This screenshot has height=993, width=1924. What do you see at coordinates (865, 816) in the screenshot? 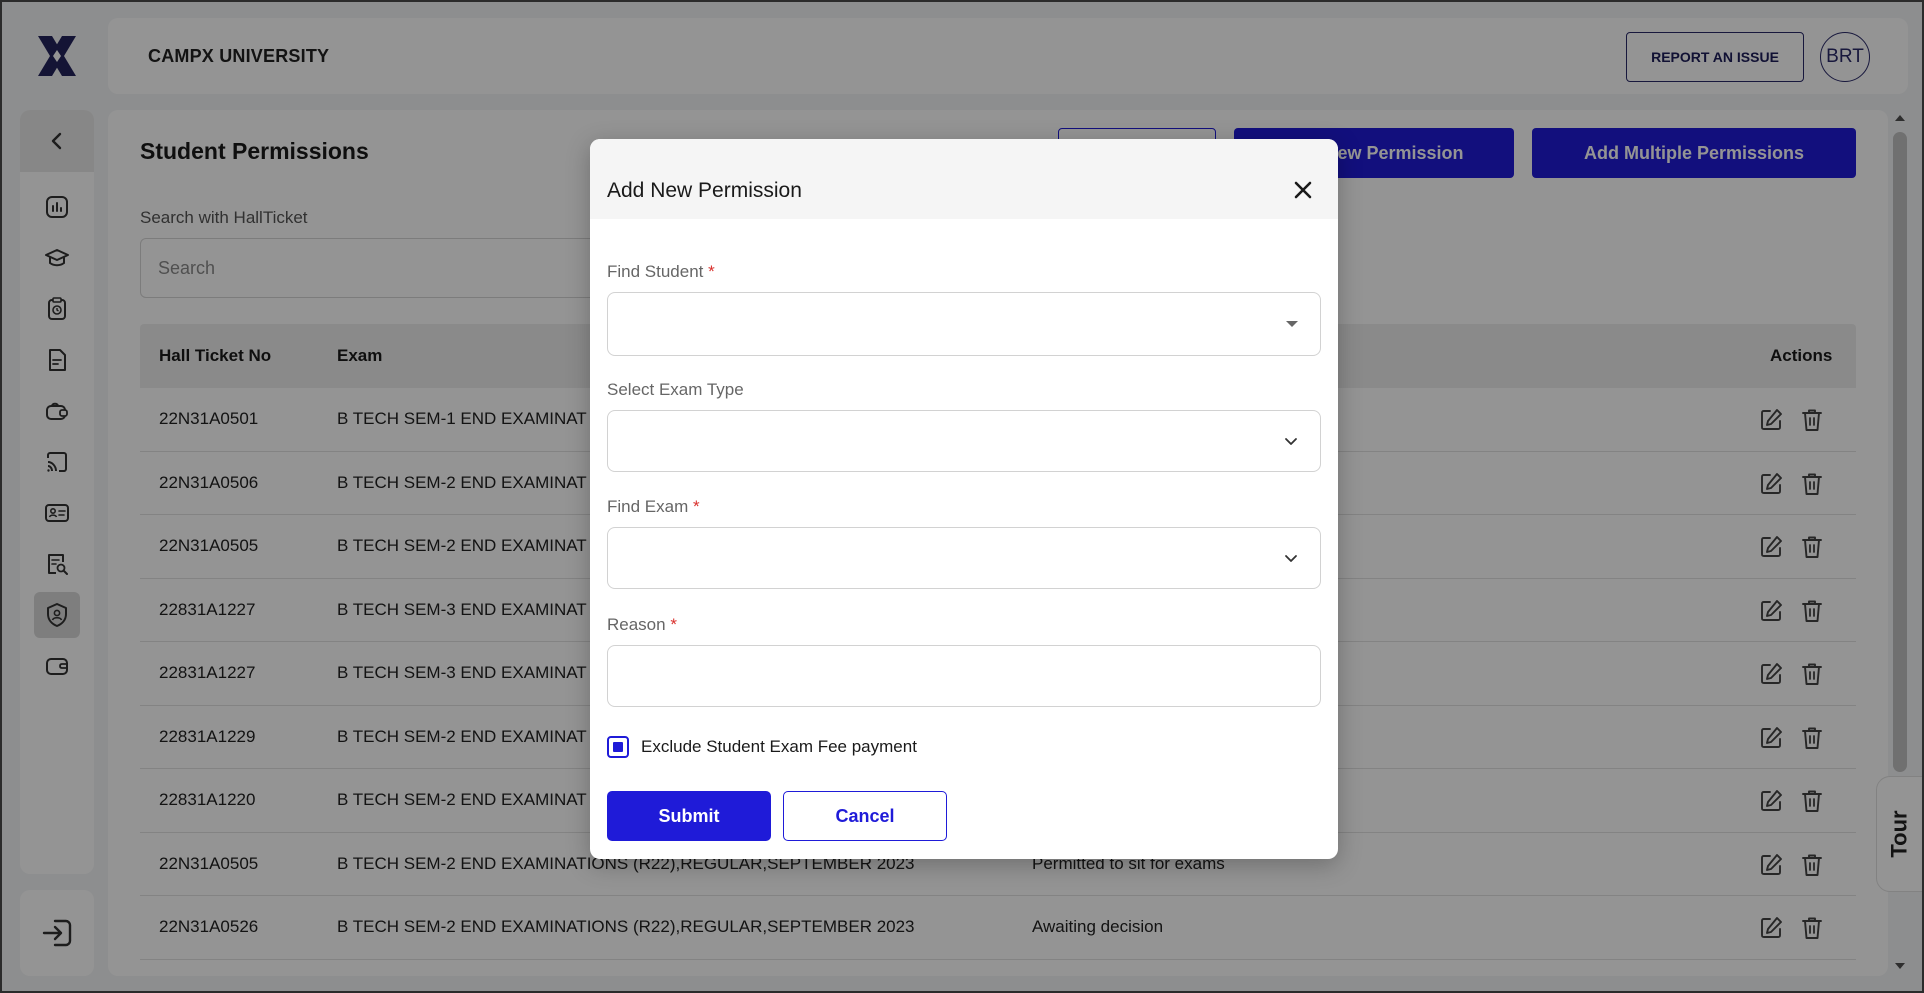
I see `cancel-button: Cancel` at bounding box center [865, 816].